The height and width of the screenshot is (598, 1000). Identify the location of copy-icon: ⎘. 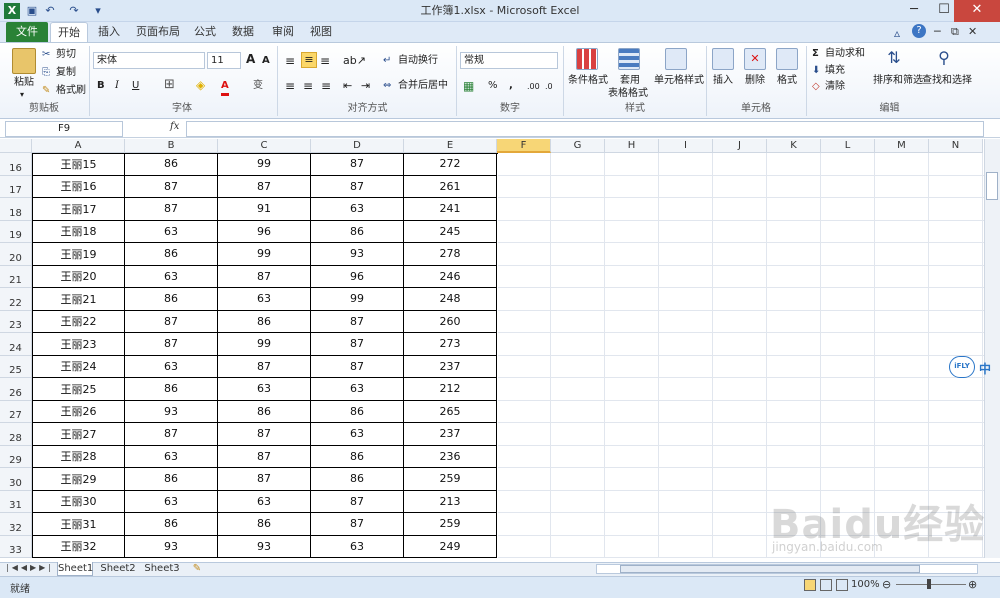
(46, 73).